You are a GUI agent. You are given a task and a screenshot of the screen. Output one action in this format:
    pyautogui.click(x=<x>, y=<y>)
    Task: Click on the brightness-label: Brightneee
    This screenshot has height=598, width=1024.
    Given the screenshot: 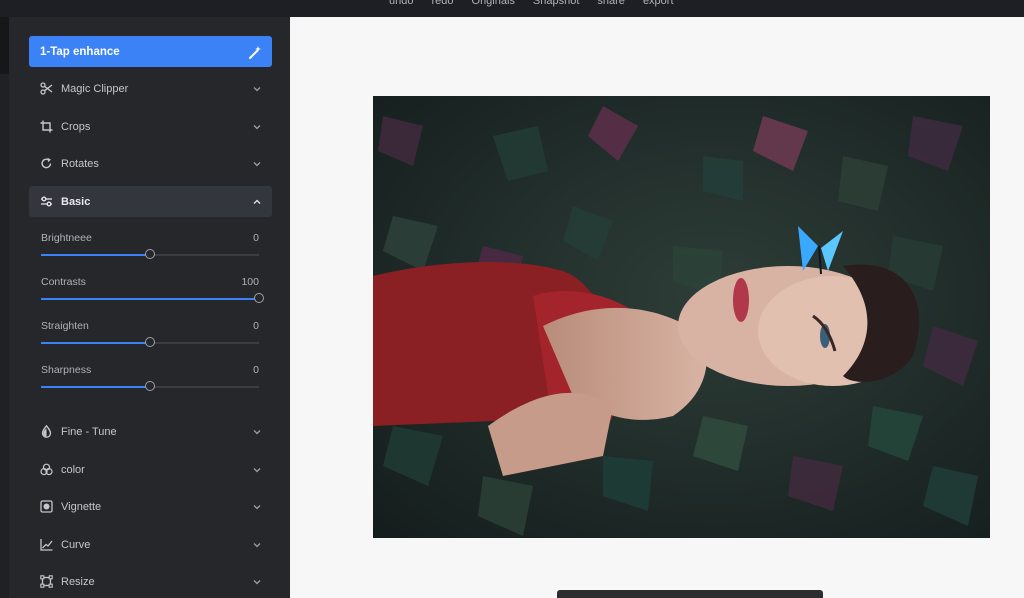 What is the action you would take?
    pyautogui.click(x=66, y=238)
    